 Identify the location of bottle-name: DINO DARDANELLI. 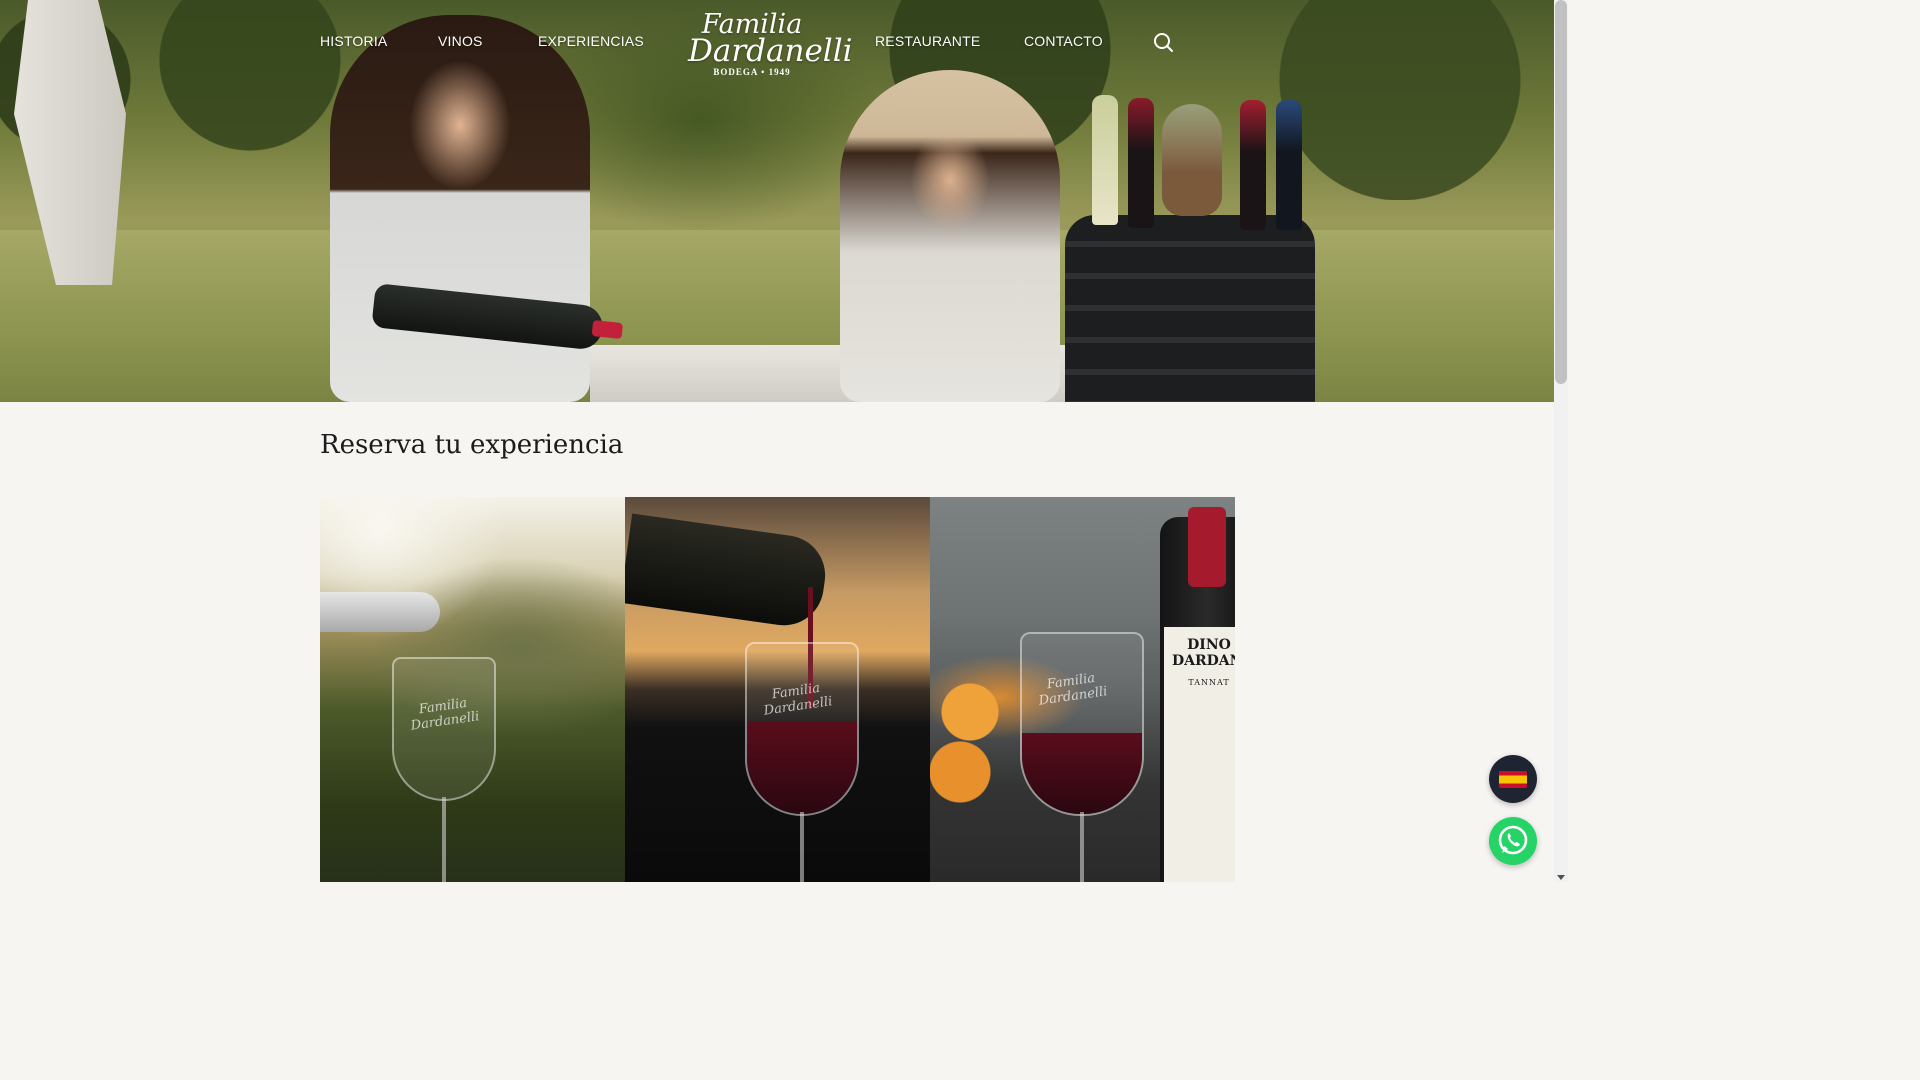
(1203, 653).